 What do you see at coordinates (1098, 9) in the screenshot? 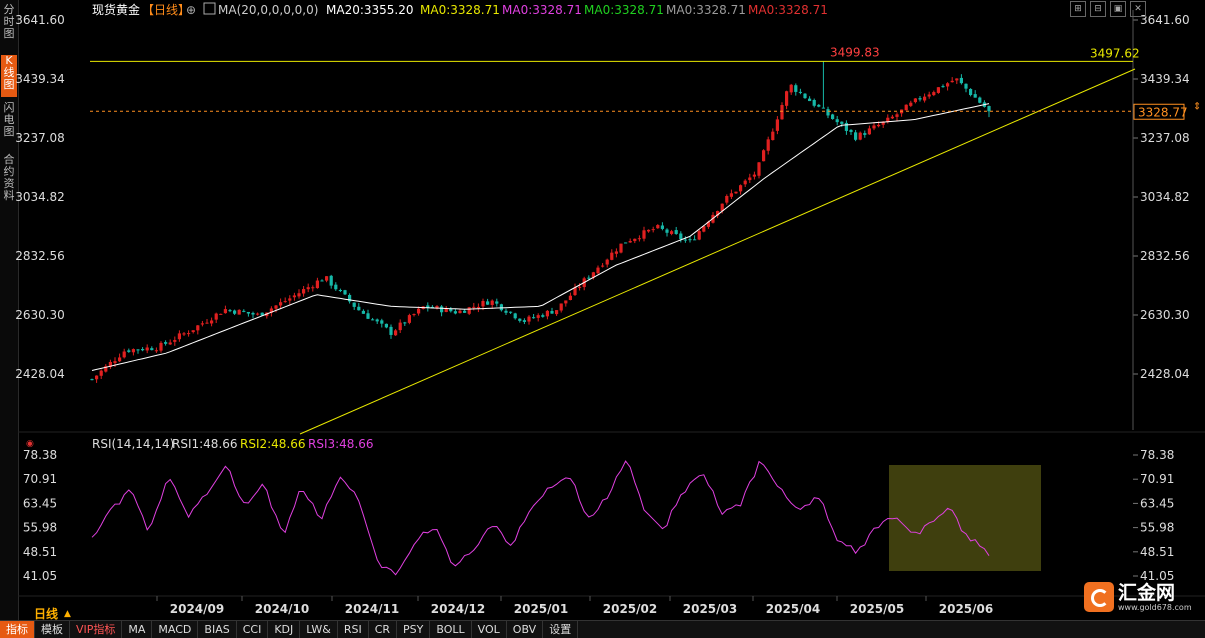
I see `window-control-1: ⊟` at bounding box center [1098, 9].